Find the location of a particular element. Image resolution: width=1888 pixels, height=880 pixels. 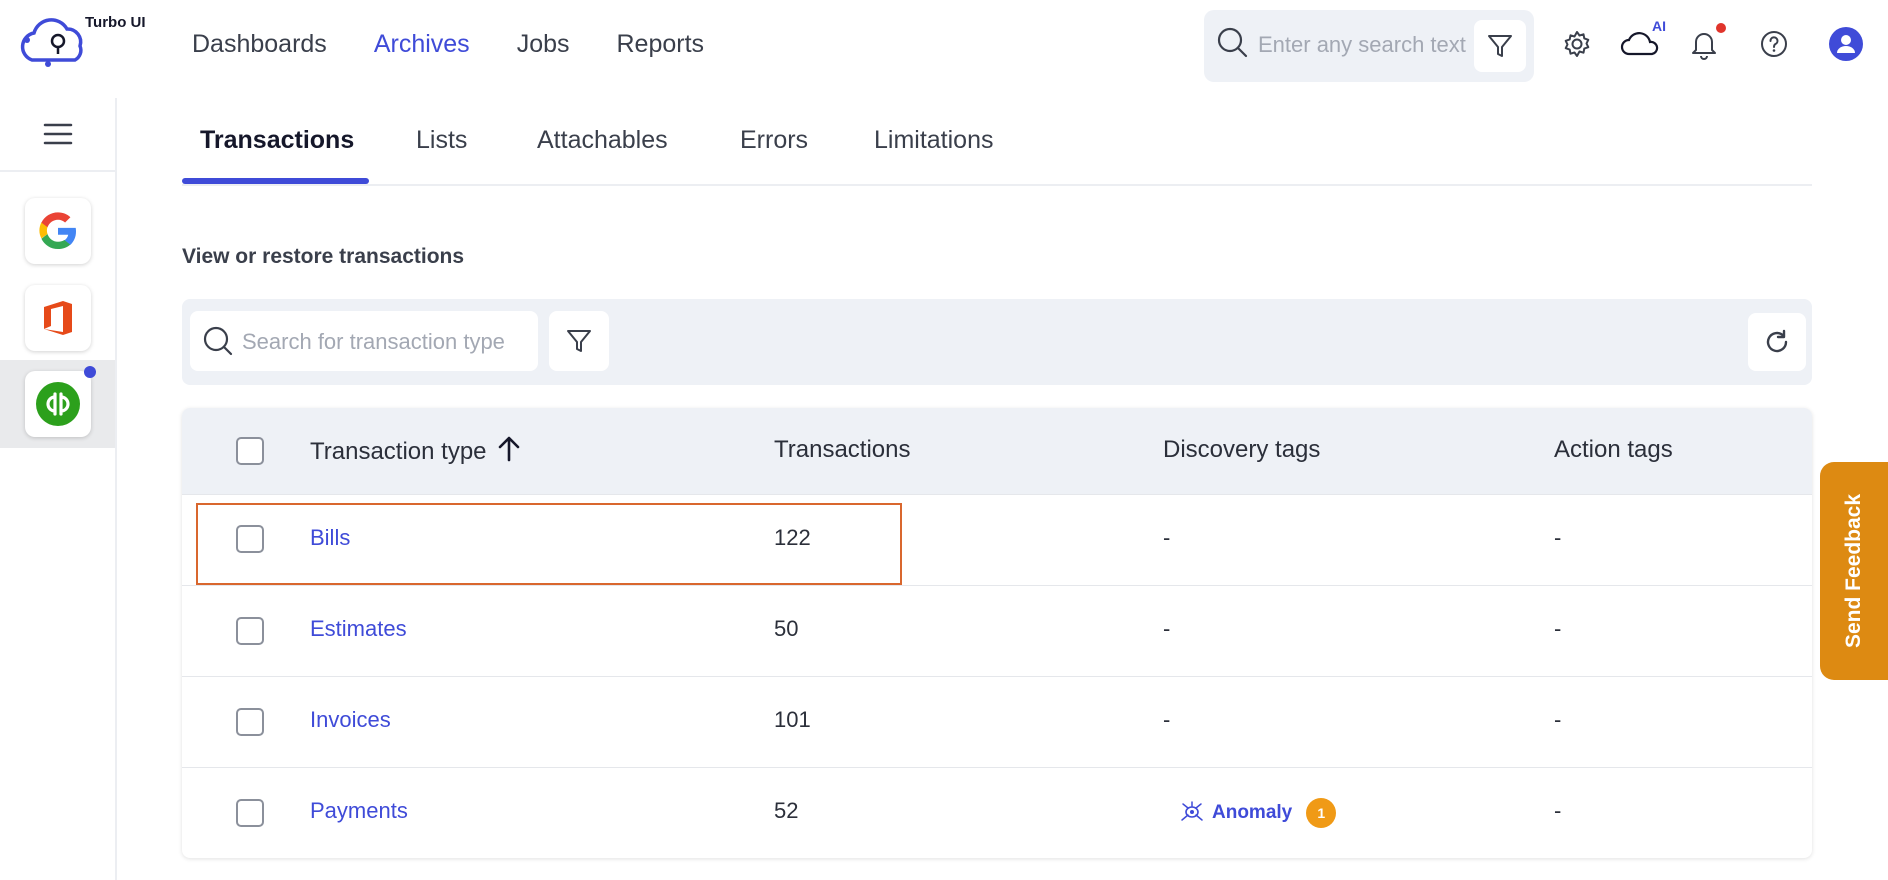

refresh-button is located at coordinates (1777, 342).